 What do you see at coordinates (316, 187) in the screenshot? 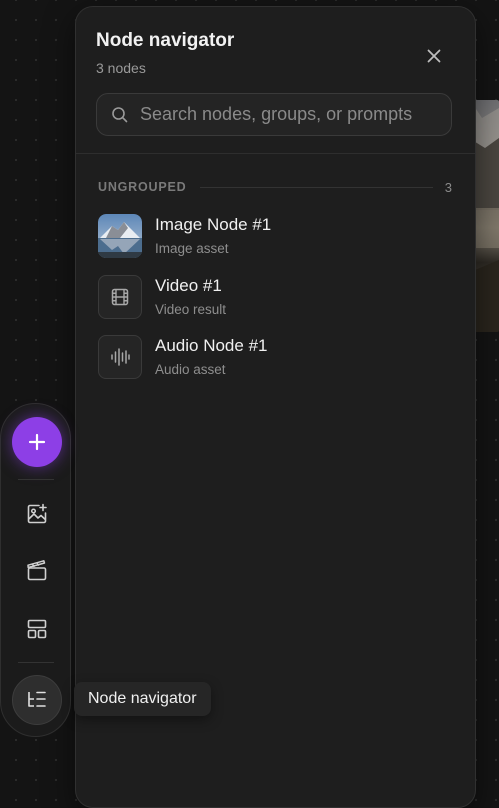
I see `group-divider` at bounding box center [316, 187].